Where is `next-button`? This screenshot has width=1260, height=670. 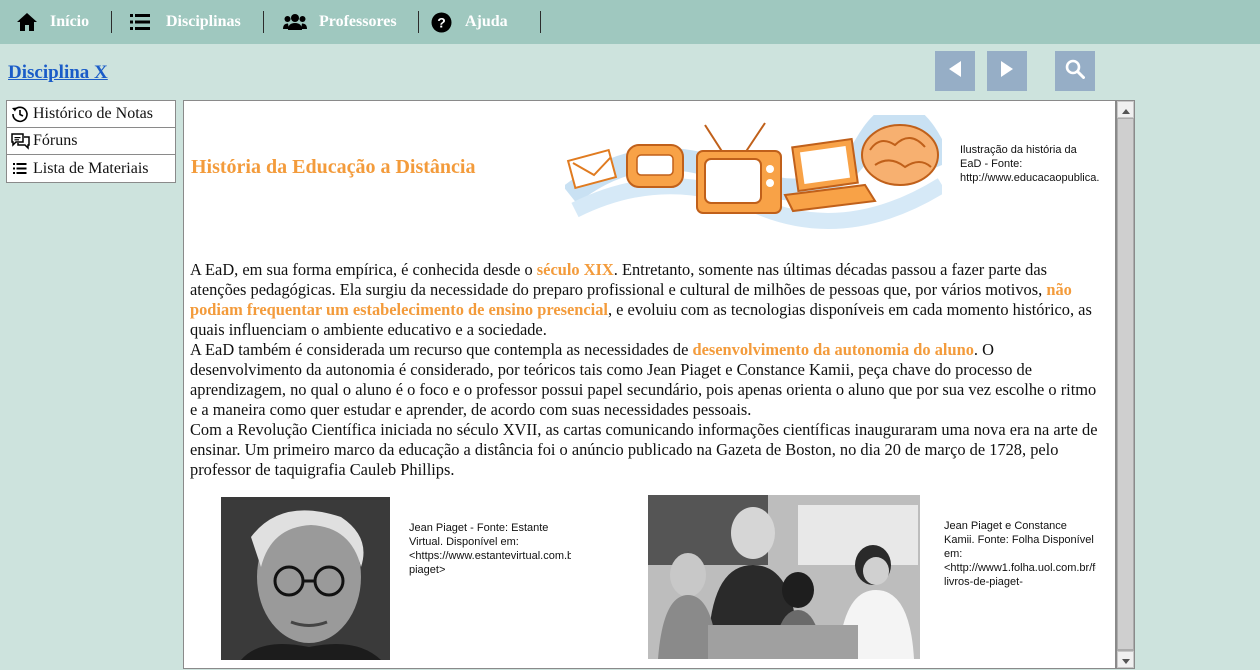
next-button is located at coordinates (1007, 71).